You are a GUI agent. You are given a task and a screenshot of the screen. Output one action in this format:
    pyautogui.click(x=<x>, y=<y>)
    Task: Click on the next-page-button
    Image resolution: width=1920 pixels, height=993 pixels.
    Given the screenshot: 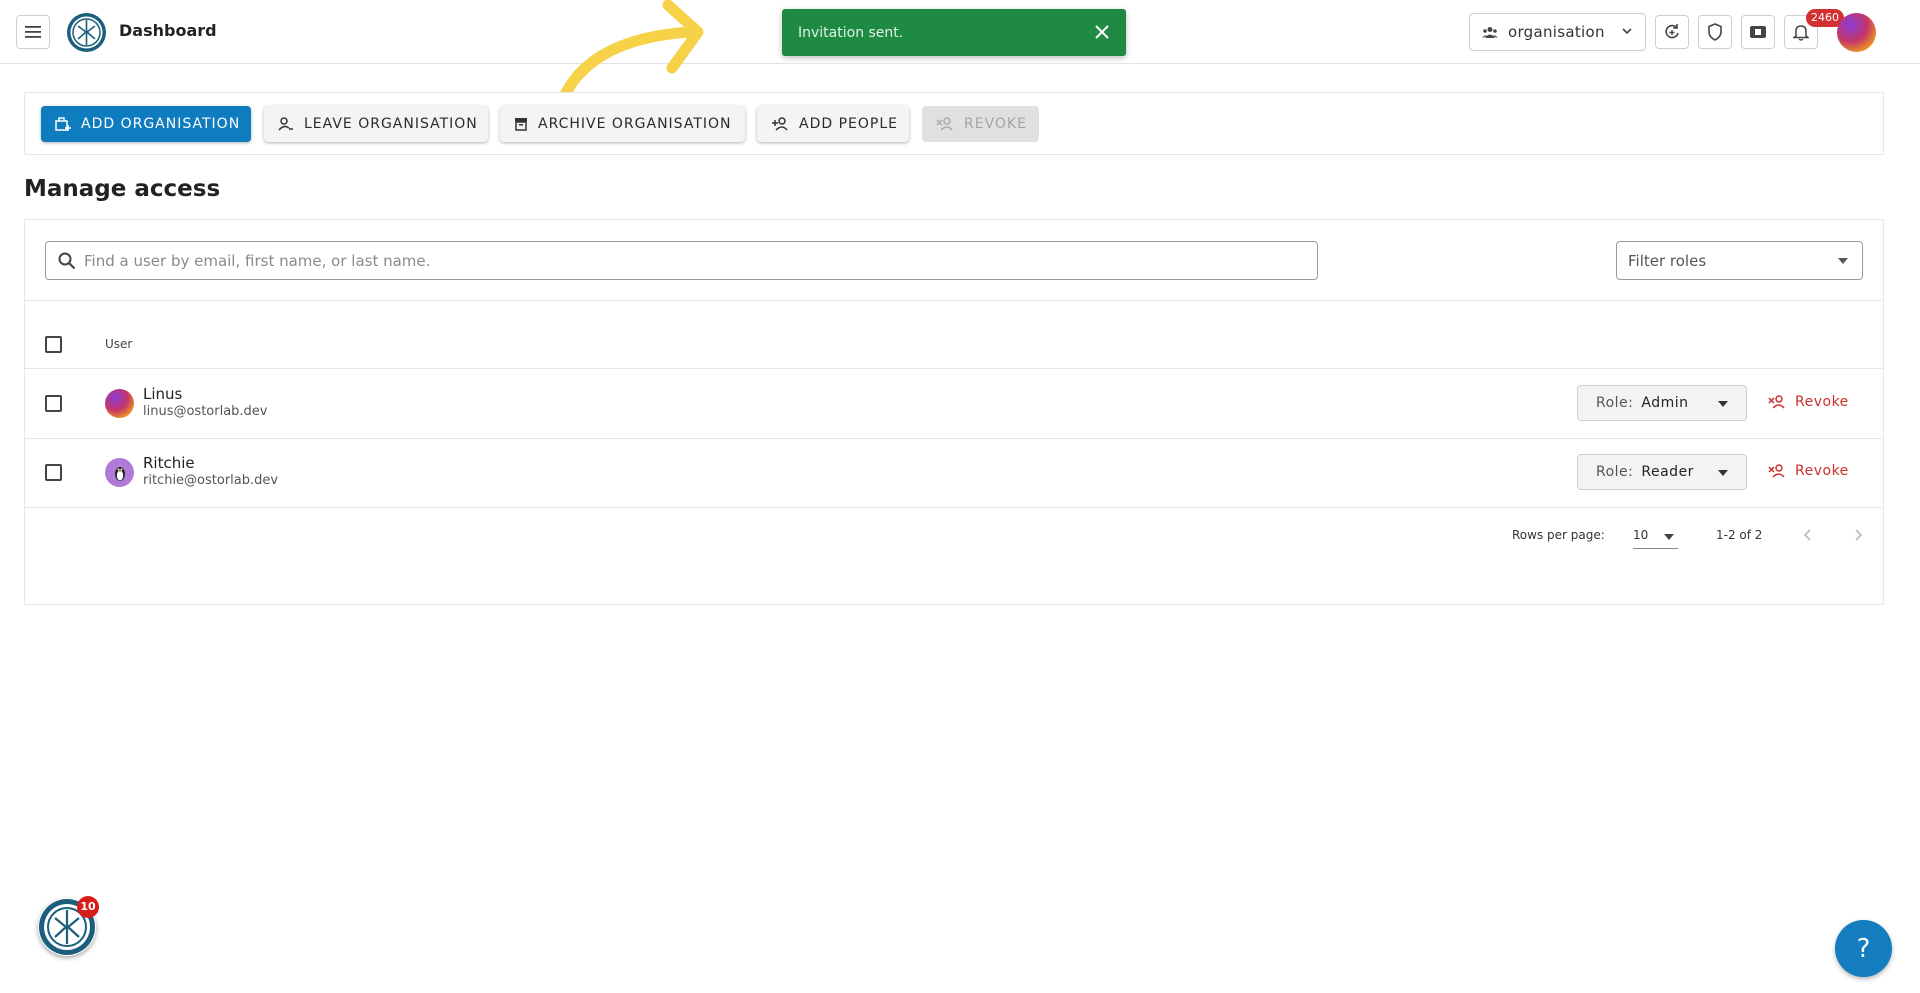 What is the action you would take?
    pyautogui.click(x=1858, y=535)
    